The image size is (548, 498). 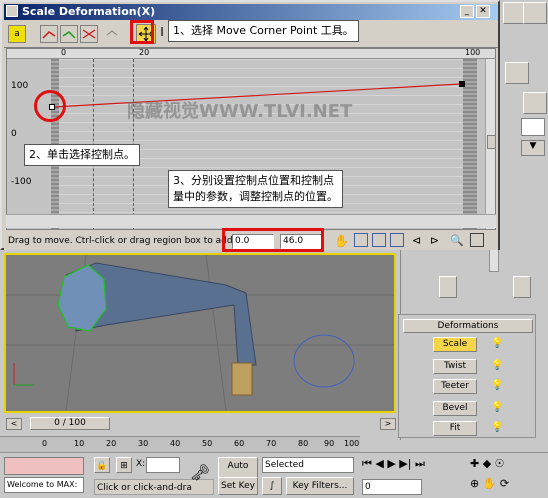 What do you see at coordinates (388, 424) in the screenshot?
I see `next-frame-icon: >` at bounding box center [388, 424].